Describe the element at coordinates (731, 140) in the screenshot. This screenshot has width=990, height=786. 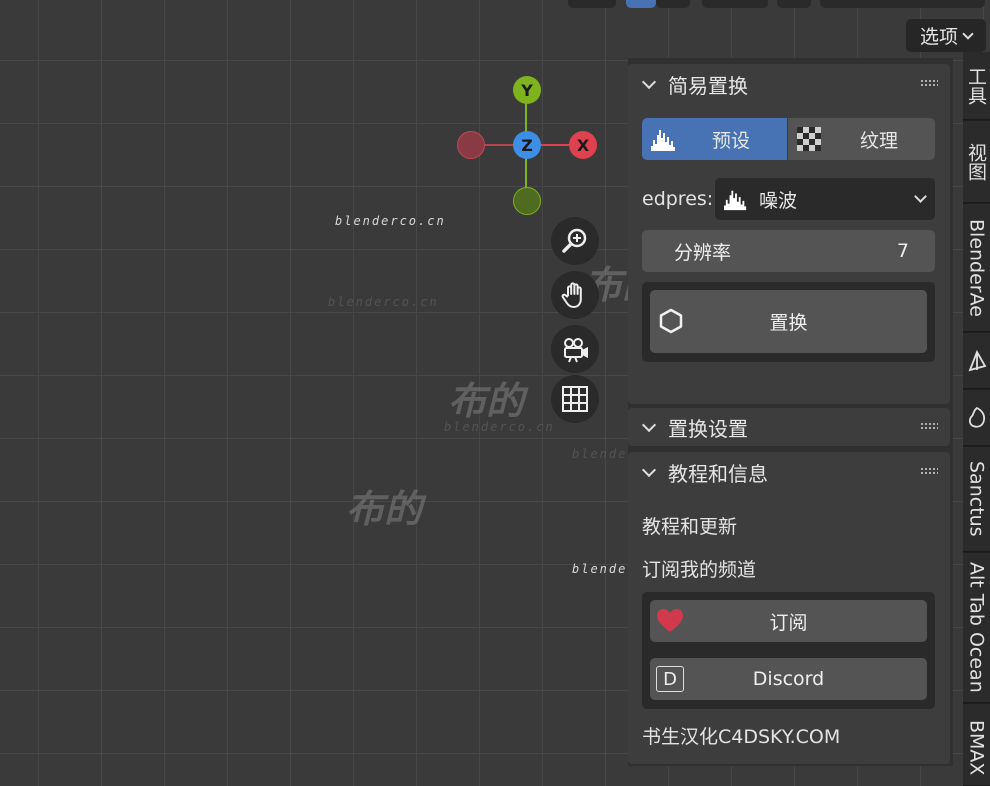
I see `tab-preset-label: 预设` at that location.